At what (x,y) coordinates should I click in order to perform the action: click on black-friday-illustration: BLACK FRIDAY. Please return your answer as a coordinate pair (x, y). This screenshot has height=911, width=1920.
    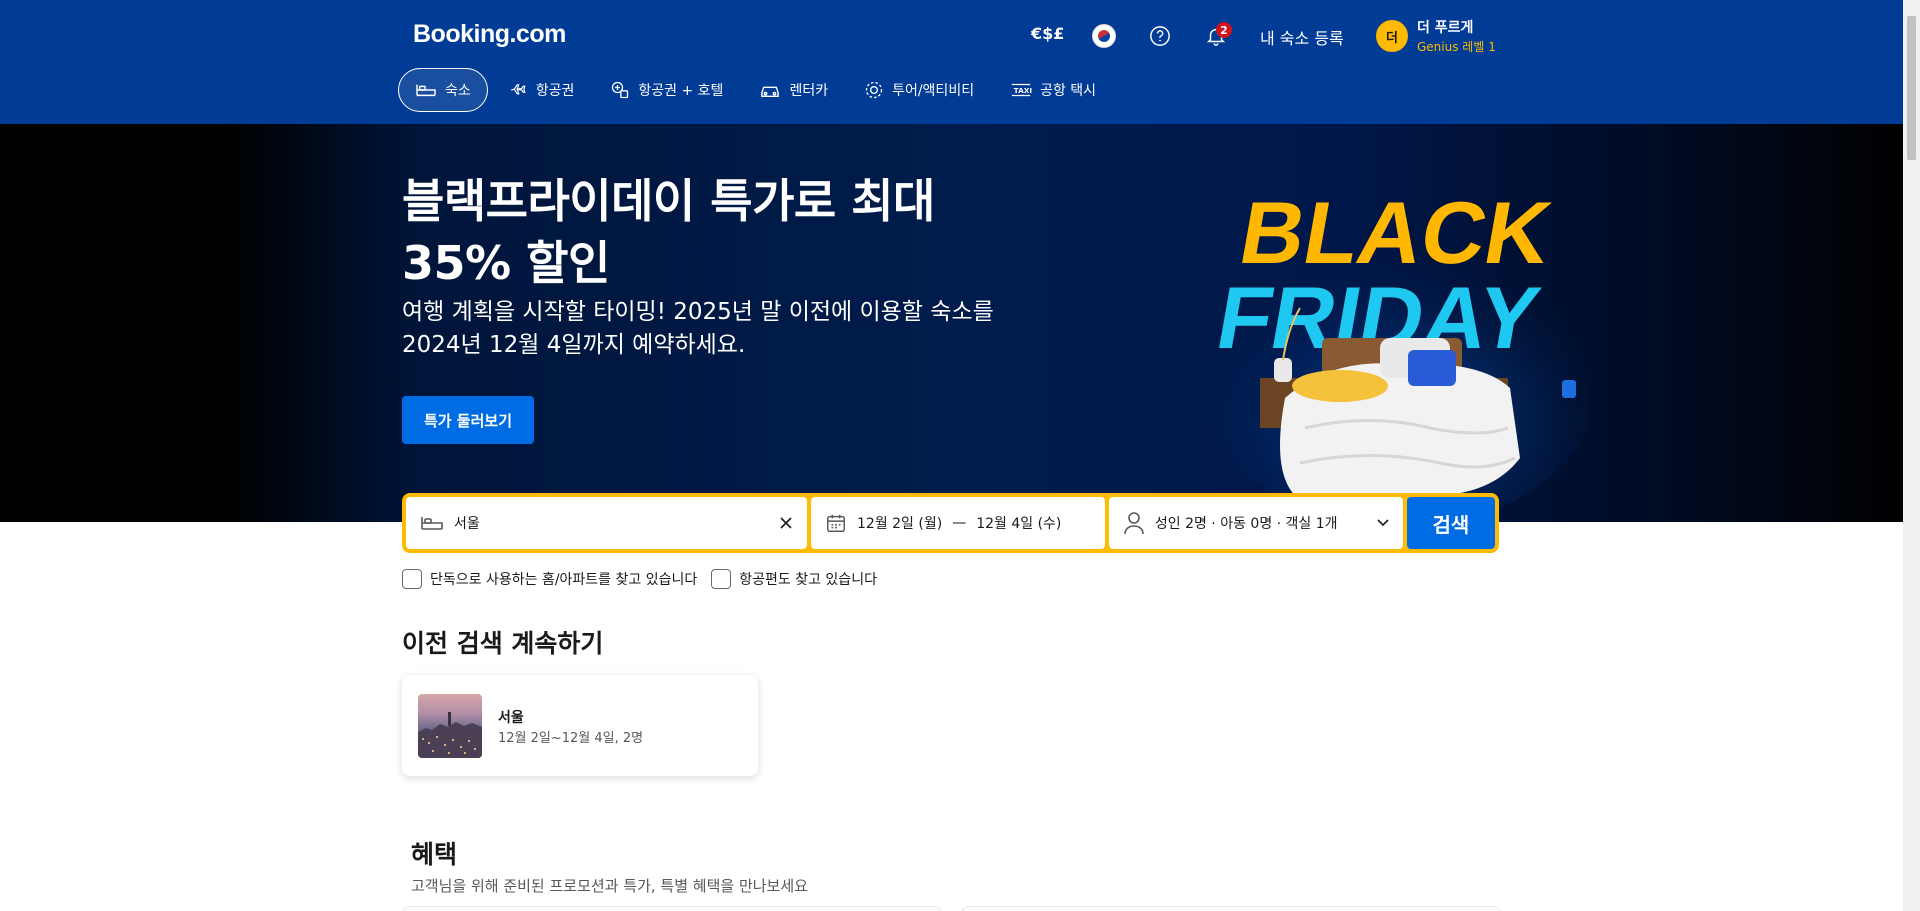
    Looking at the image, I should click on (1395, 351).